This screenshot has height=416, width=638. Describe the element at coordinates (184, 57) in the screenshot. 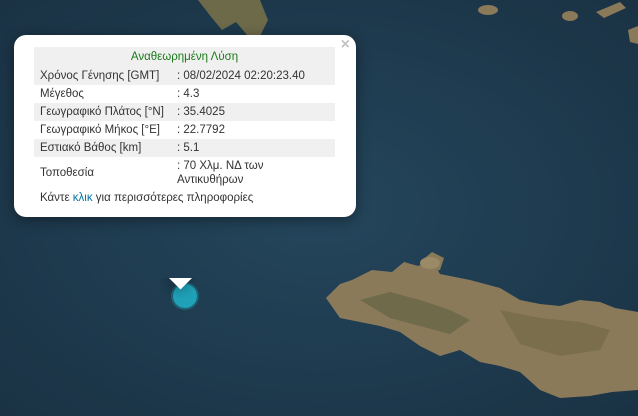

I see `popup-title: Αναθεωρημένη Λύση` at that location.